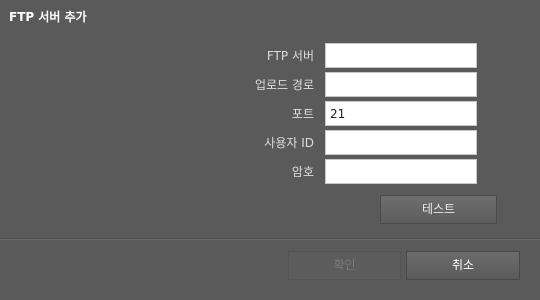  What do you see at coordinates (270, 239) in the screenshot?
I see `footer-divider` at bounding box center [270, 239].